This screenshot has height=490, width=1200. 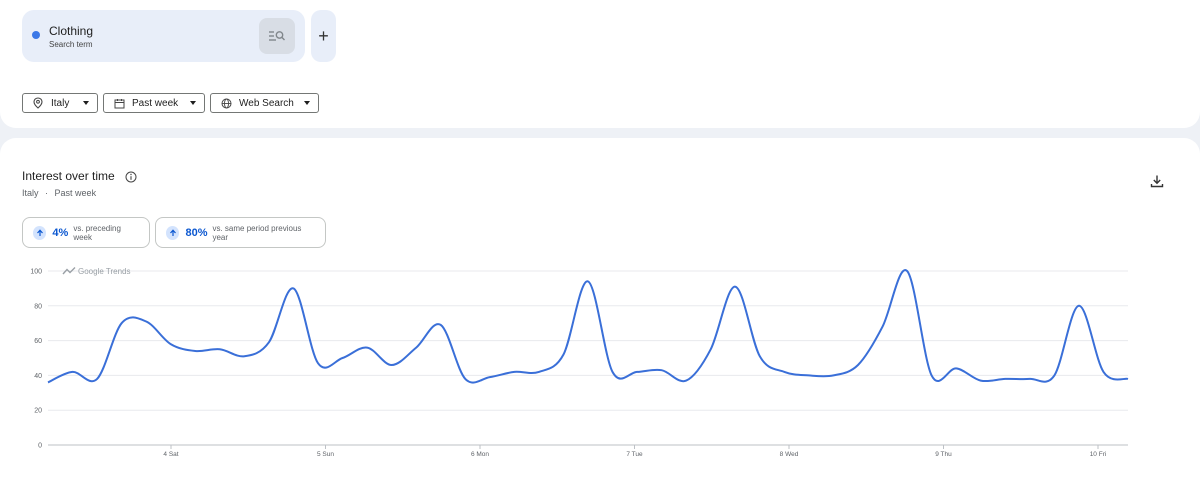 I want to click on x-tick-label: 5 Sun, so click(x=325, y=454).